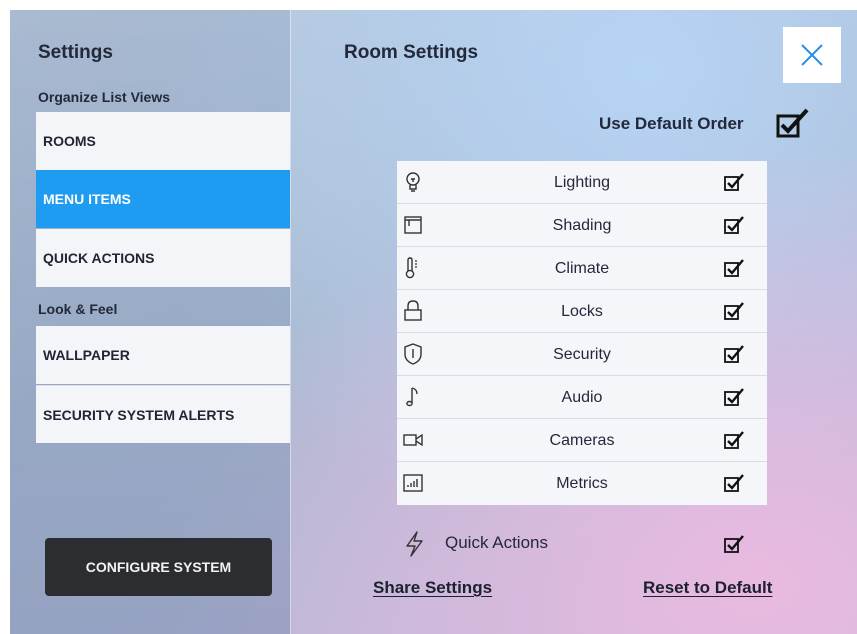  Describe the element at coordinates (99, 258) in the screenshot. I see `sidebar-item-label: QUICK ACTIONS` at that location.